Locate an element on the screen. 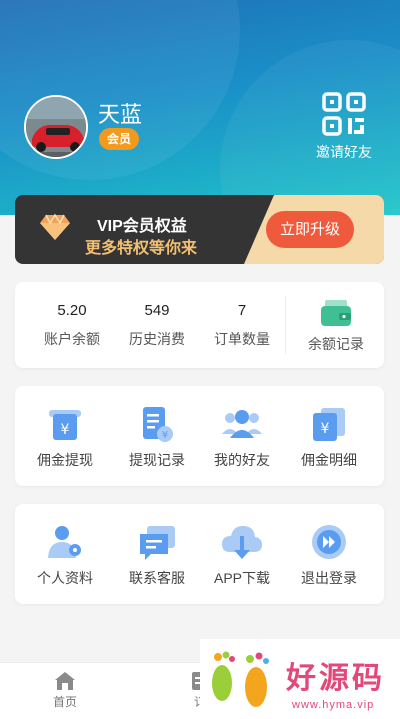 The width and height of the screenshot is (400, 719). menu-logout: 退出登录 is located at coordinates (329, 555).